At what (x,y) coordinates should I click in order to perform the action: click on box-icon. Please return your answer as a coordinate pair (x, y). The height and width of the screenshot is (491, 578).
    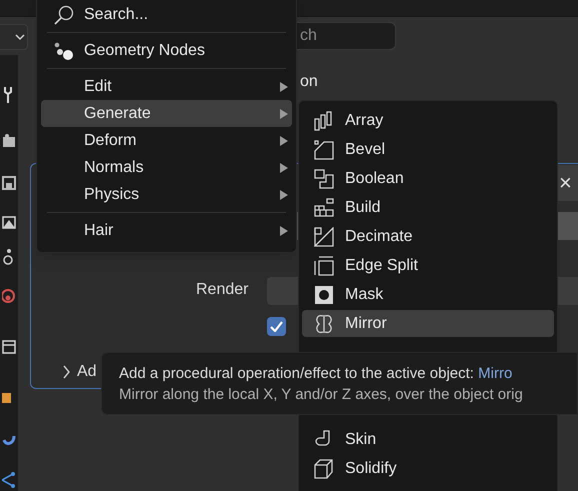
    Looking at the image, I should click on (9, 347).